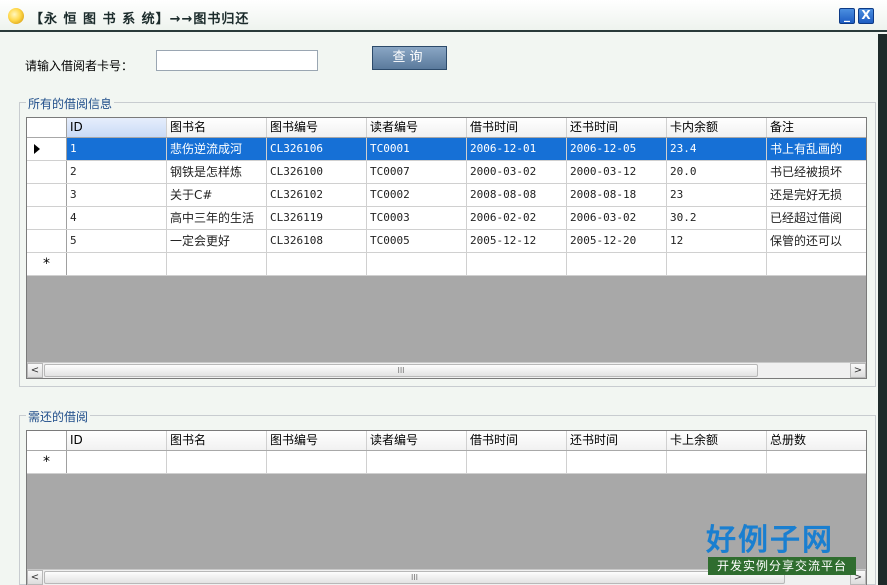 This screenshot has width=887, height=585. What do you see at coordinates (717, 218) in the screenshot?
I see `table-cell: 30.2` at bounding box center [717, 218].